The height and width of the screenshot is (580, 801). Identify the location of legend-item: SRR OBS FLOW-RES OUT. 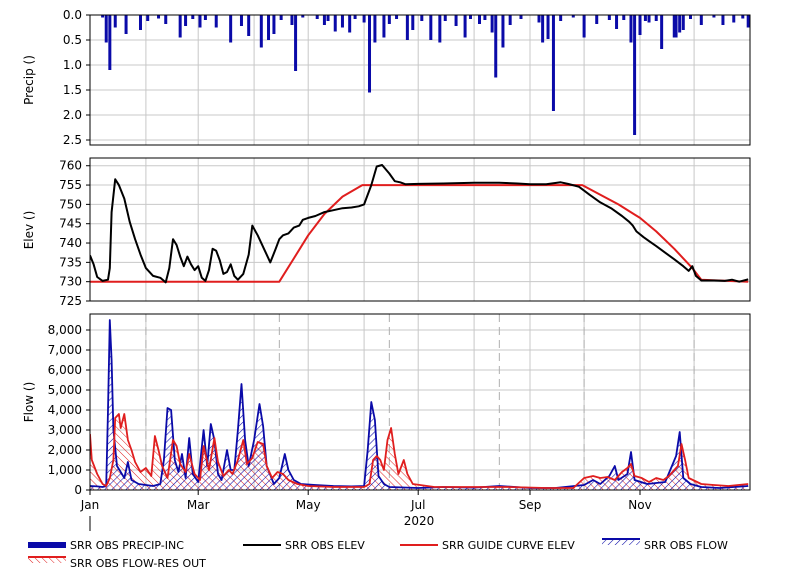
(117, 563).